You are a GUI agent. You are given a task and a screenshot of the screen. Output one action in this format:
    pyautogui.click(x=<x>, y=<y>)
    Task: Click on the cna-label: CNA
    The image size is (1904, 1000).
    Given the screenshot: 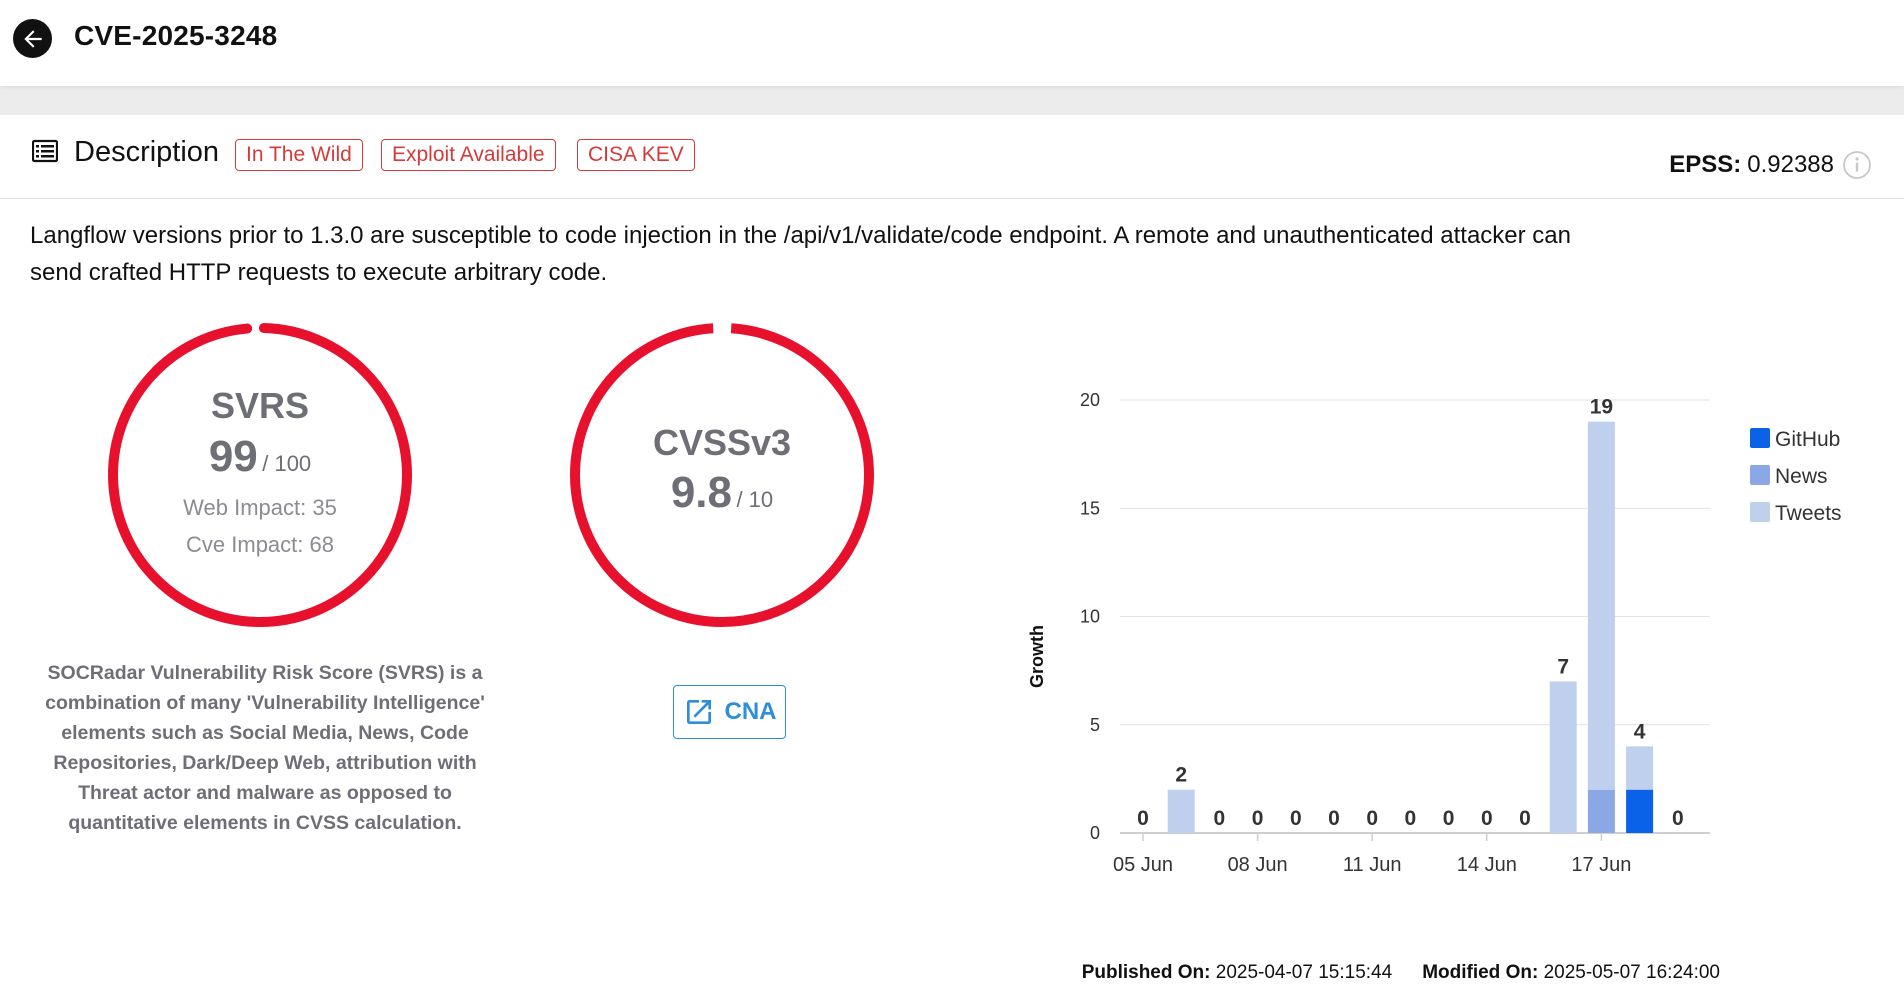 What is the action you would take?
    pyautogui.click(x=750, y=711)
    